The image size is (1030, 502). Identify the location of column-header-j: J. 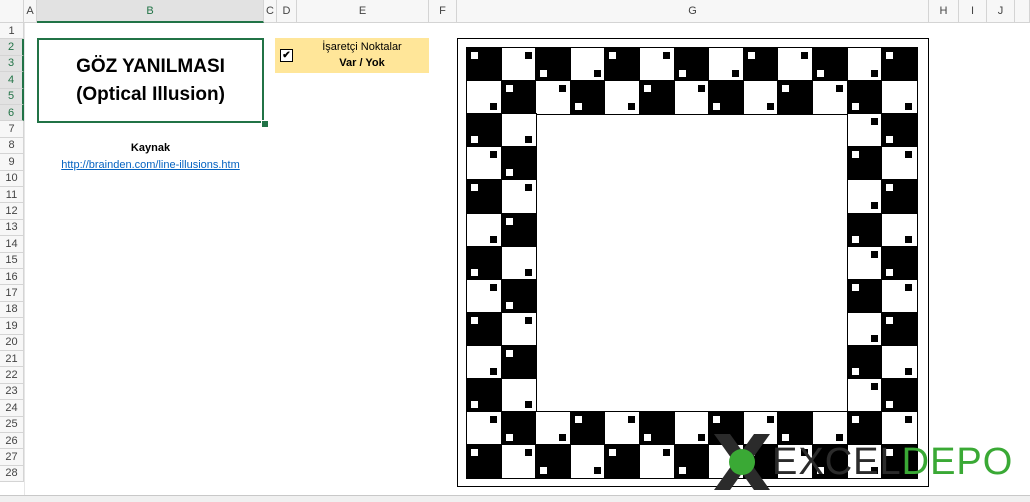
(1001, 11).